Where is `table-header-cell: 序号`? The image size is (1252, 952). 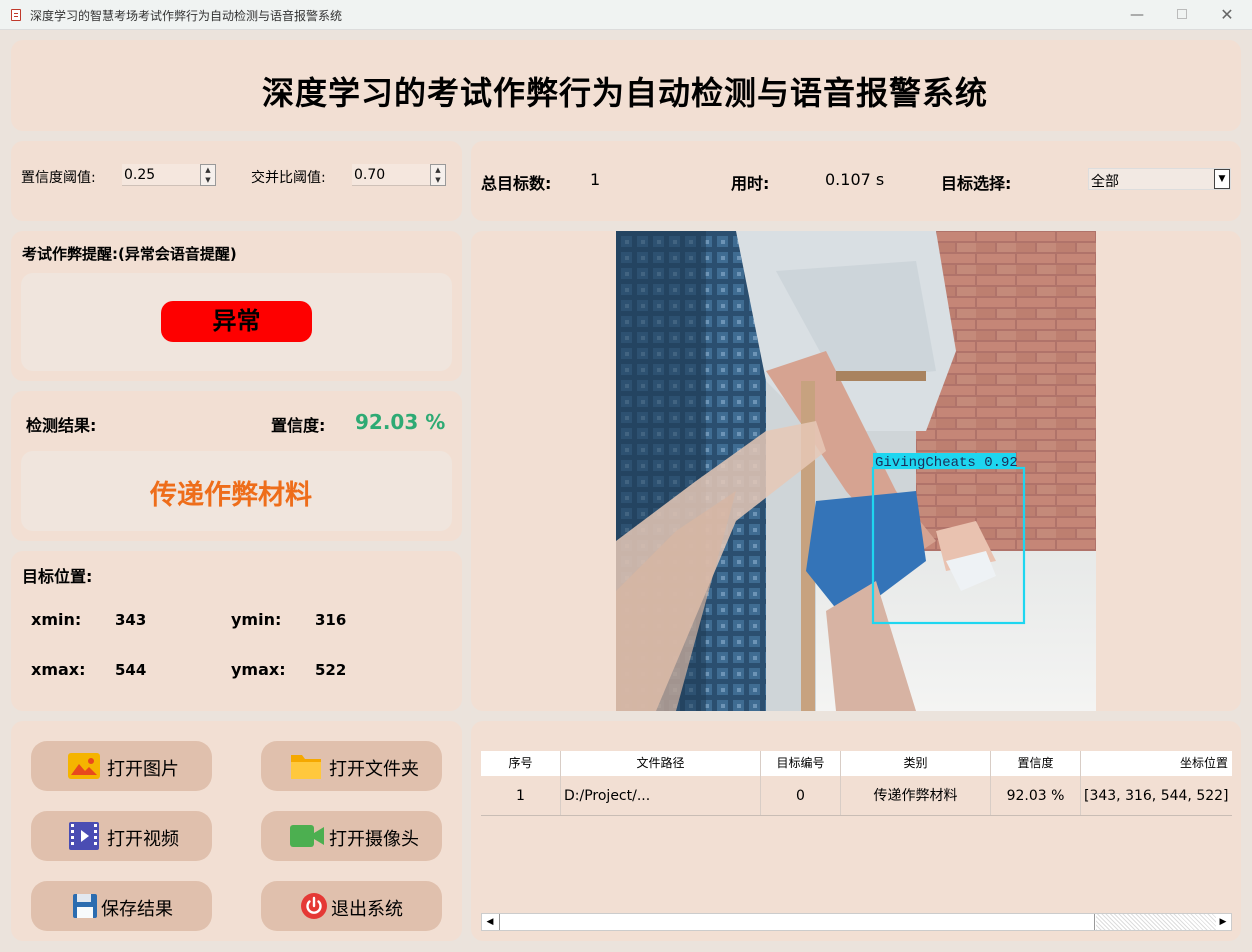
table-header-cell: 序号 is located at coordinates (521, 763).